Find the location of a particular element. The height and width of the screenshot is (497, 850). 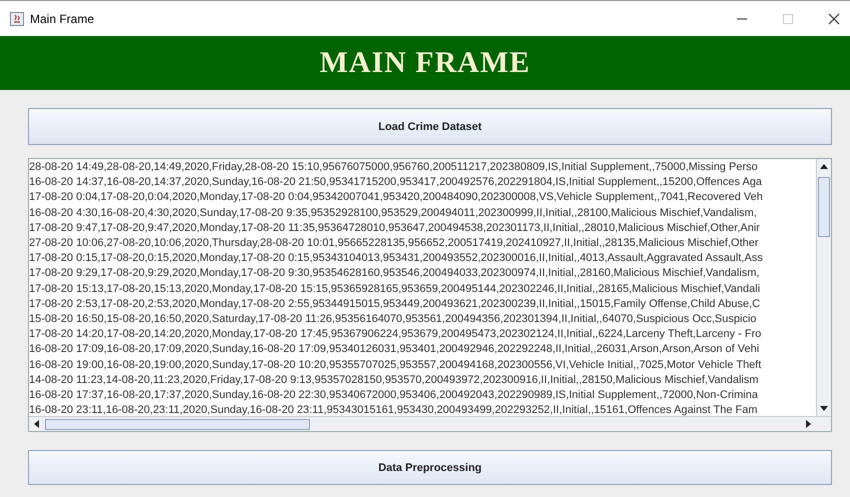

text-line: 16-08-20 17:09,16-08-20,17:09,2020,Sunday,16-08-20 17:09,95340126031,953401,200492946,202292248,II,Initial,,26031,Arson,Arson,Arson of Vehi is located at coordinates (394, 350).